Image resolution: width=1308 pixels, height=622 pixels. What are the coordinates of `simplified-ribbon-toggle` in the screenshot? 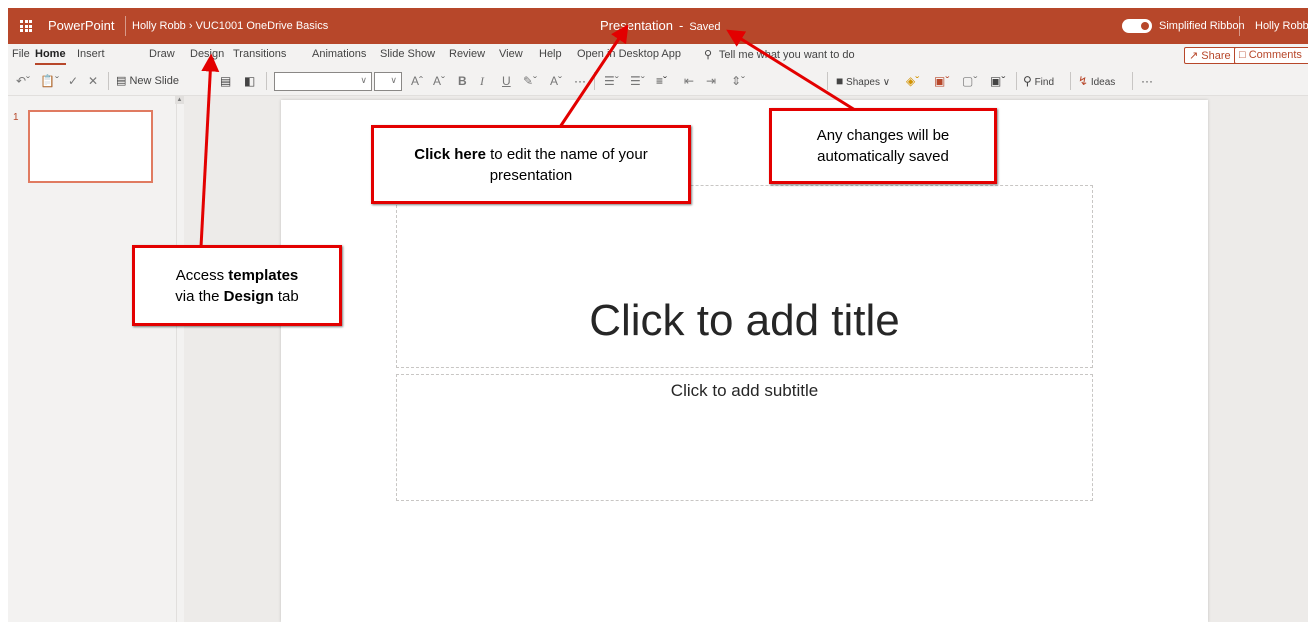 It's located at (1137, 26).